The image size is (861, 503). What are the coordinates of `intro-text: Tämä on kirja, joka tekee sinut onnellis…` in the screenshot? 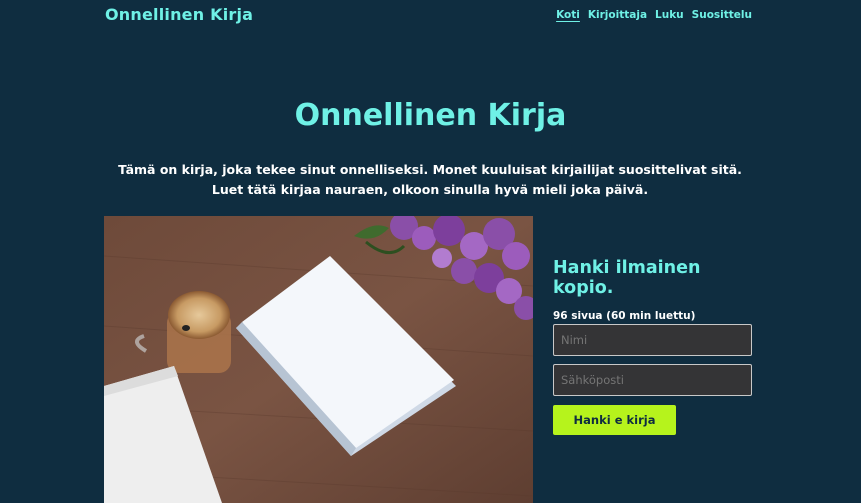 It's located at (430, 179).